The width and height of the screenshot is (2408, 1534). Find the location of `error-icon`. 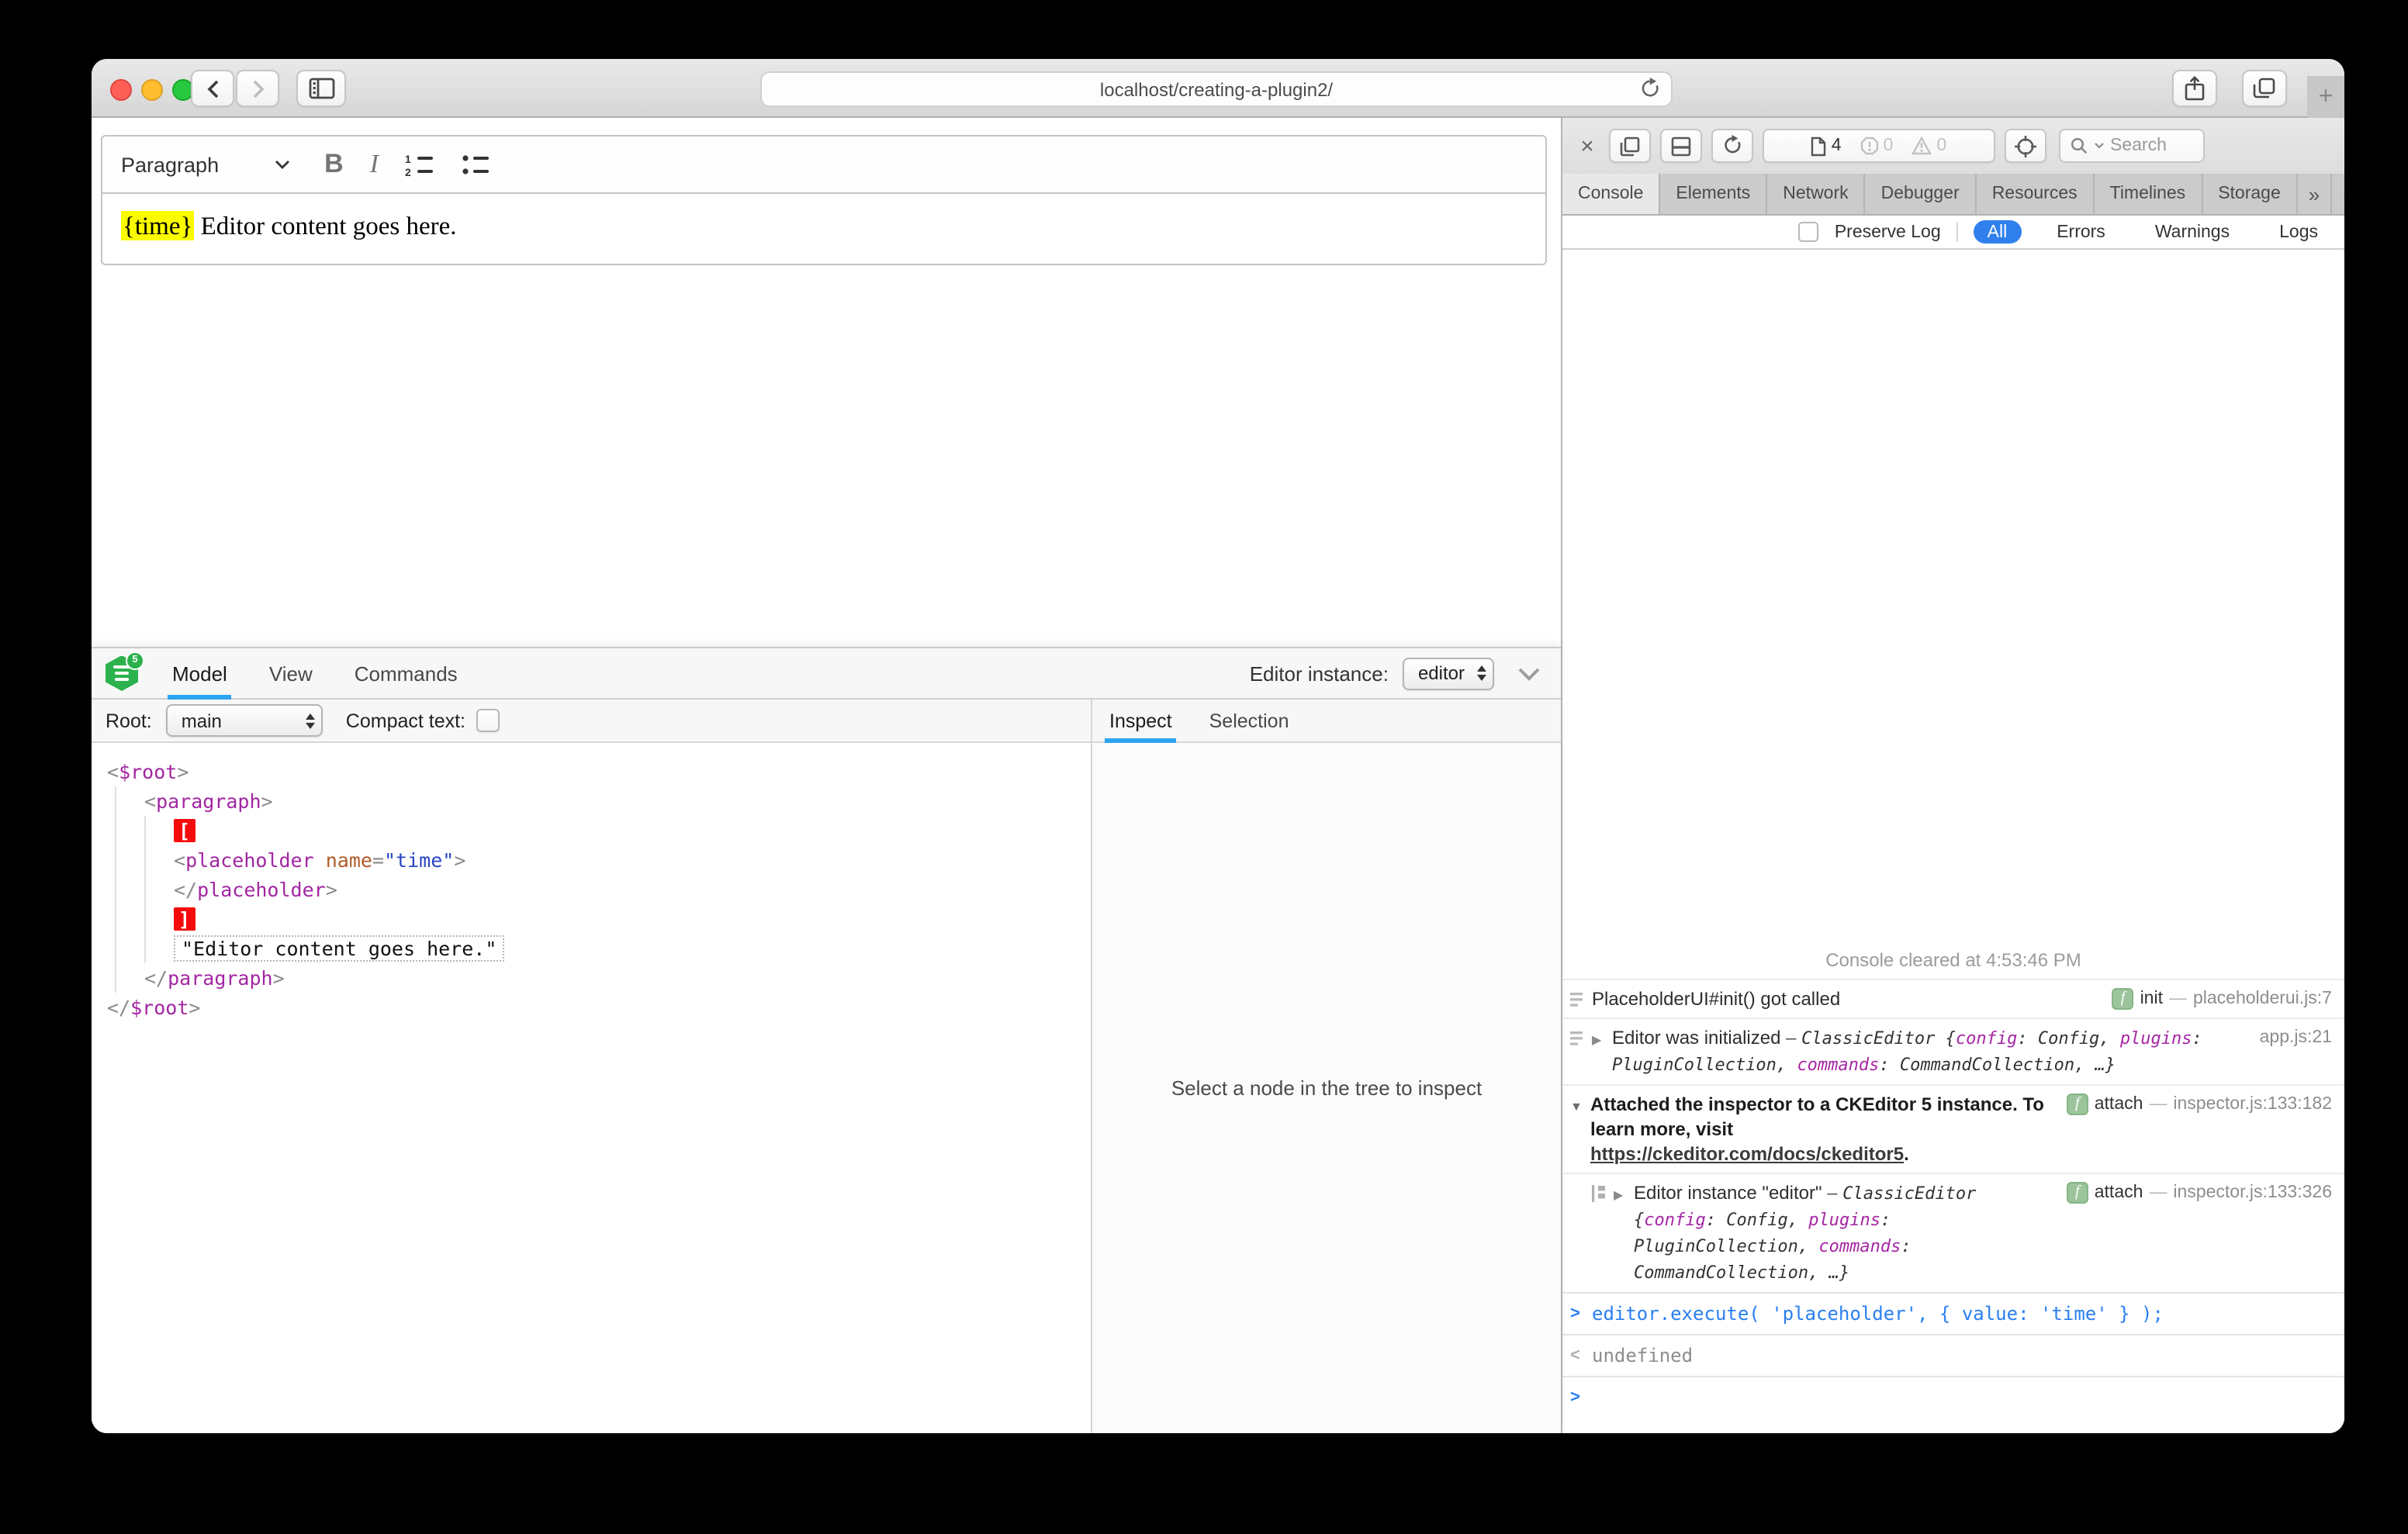

error-icon is located at coordinates (1869, 145).